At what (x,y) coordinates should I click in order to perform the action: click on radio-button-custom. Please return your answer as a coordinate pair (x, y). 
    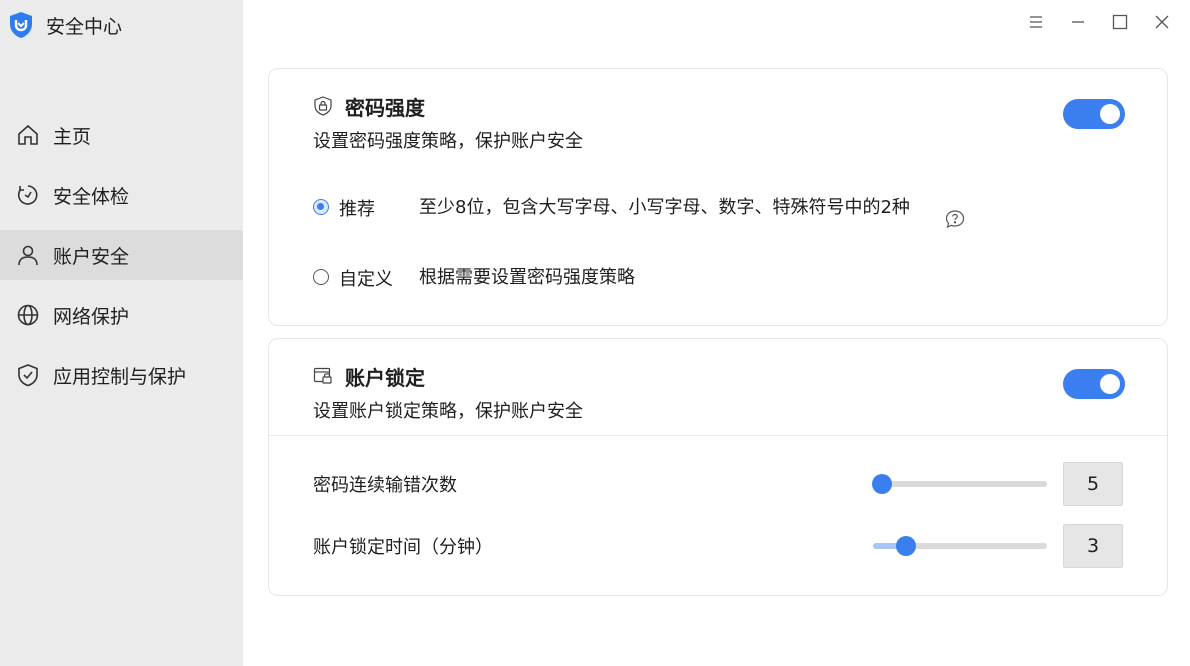
    Looking at the image, I should click on (321, 277).